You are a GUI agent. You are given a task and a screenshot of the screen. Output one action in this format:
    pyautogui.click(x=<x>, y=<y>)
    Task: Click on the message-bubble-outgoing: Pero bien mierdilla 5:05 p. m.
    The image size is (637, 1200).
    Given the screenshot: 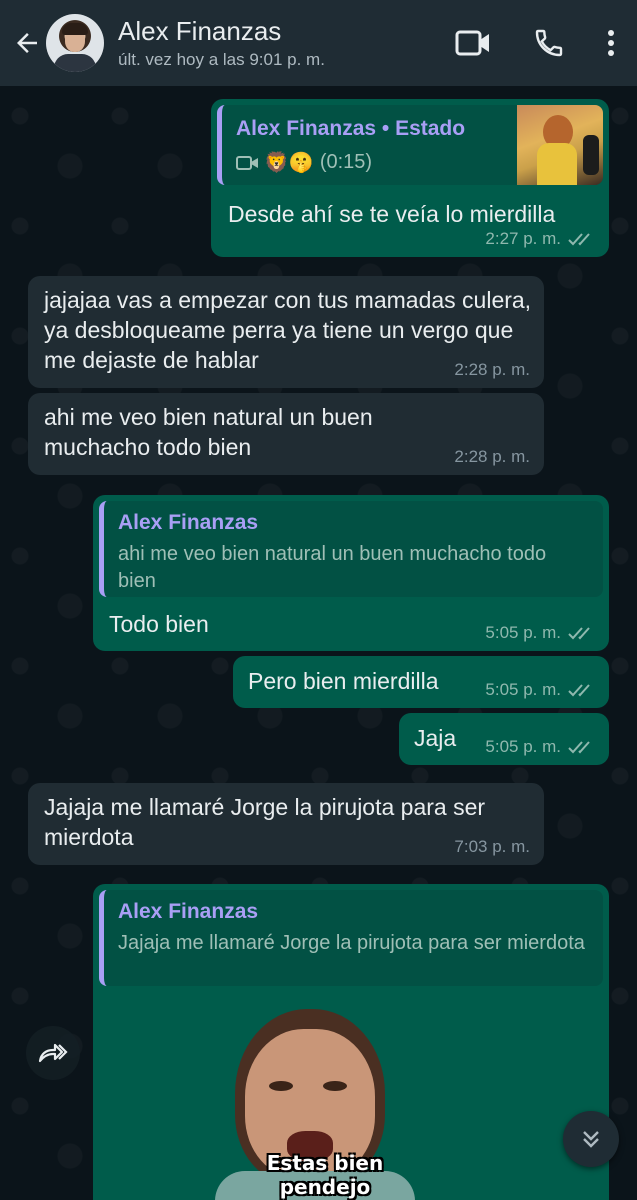 What is the action you would take?
    pyautogui.click(x=421, y=682)
    